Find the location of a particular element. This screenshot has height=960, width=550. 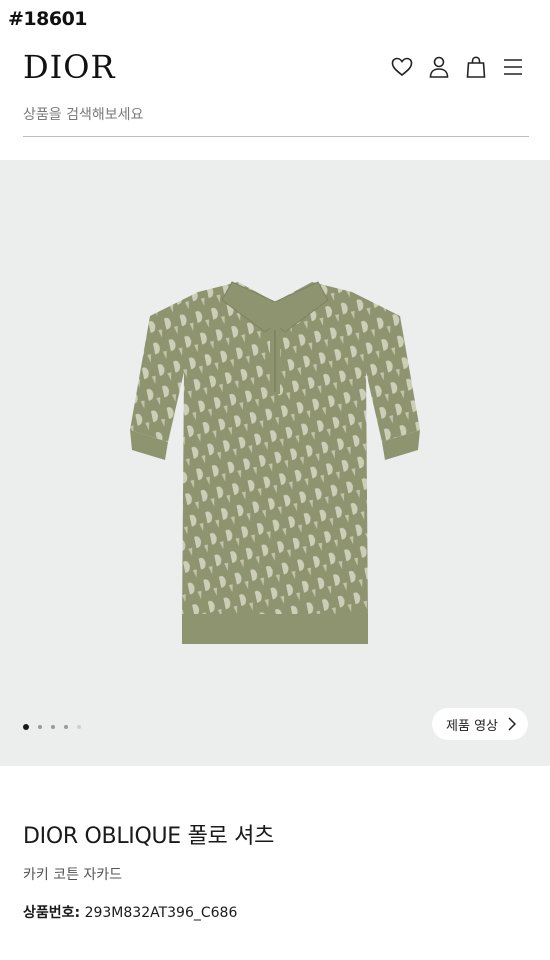

product-video-button: 제품 영상 is located at coordinates (480, 724).